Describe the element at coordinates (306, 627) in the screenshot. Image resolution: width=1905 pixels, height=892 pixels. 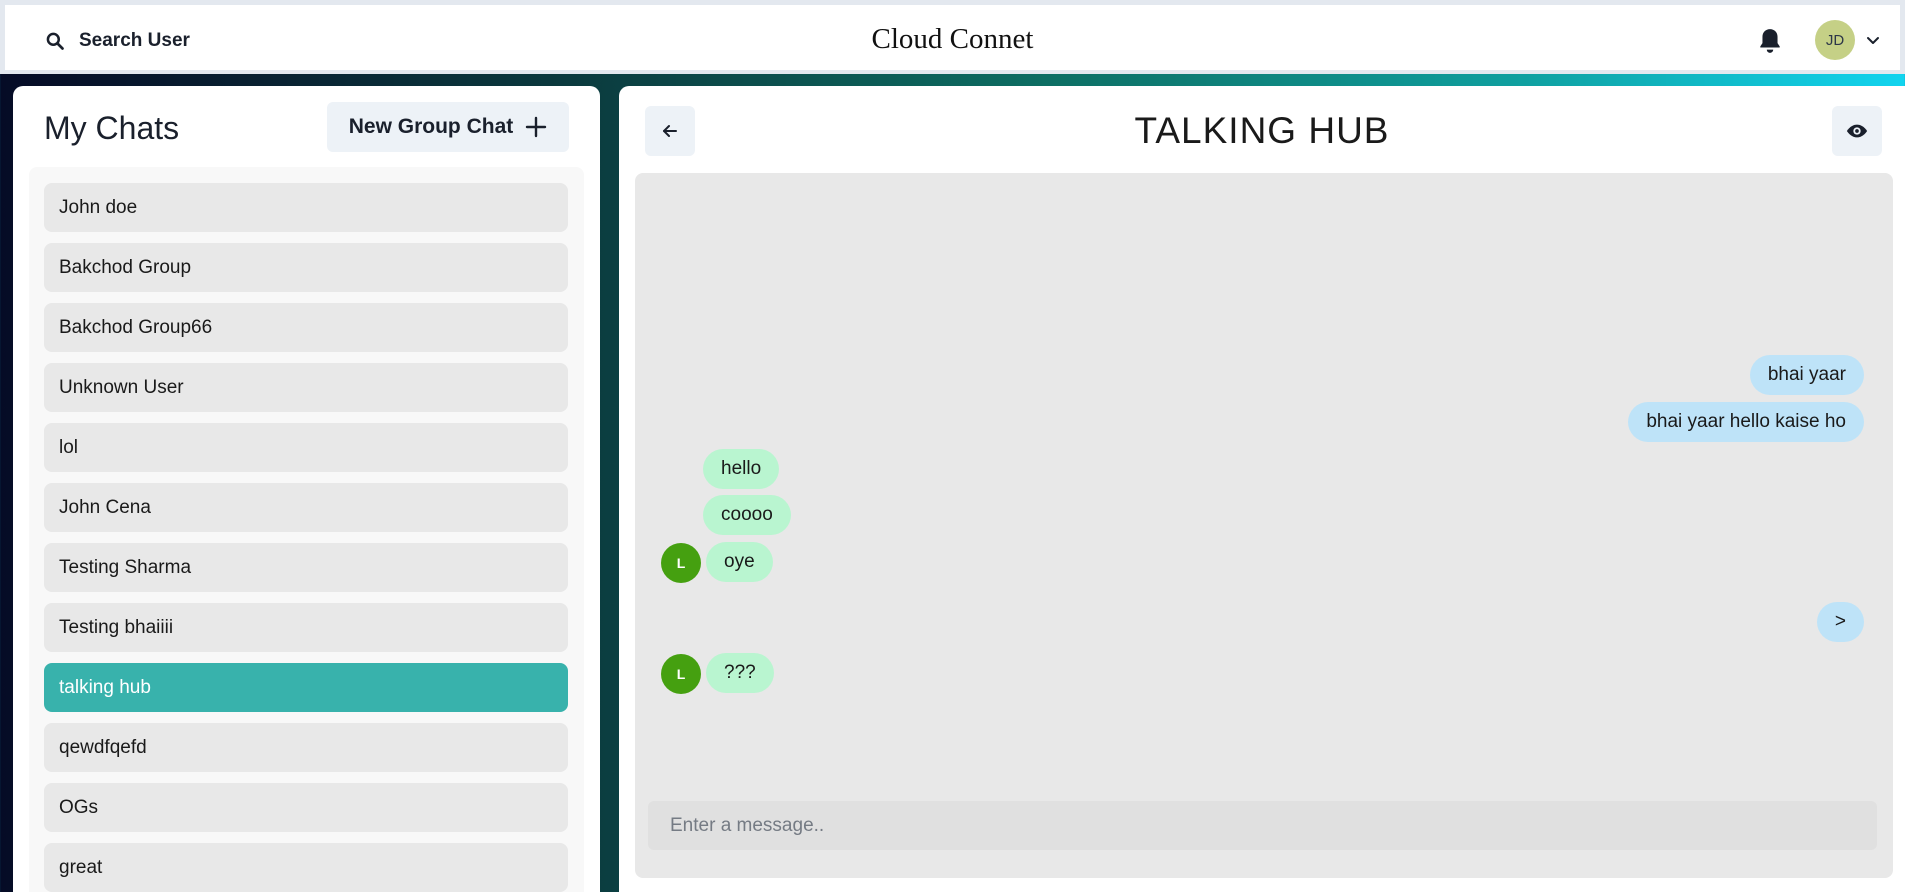
I see `chat-list-item: Testing bhaiiii` at that location.